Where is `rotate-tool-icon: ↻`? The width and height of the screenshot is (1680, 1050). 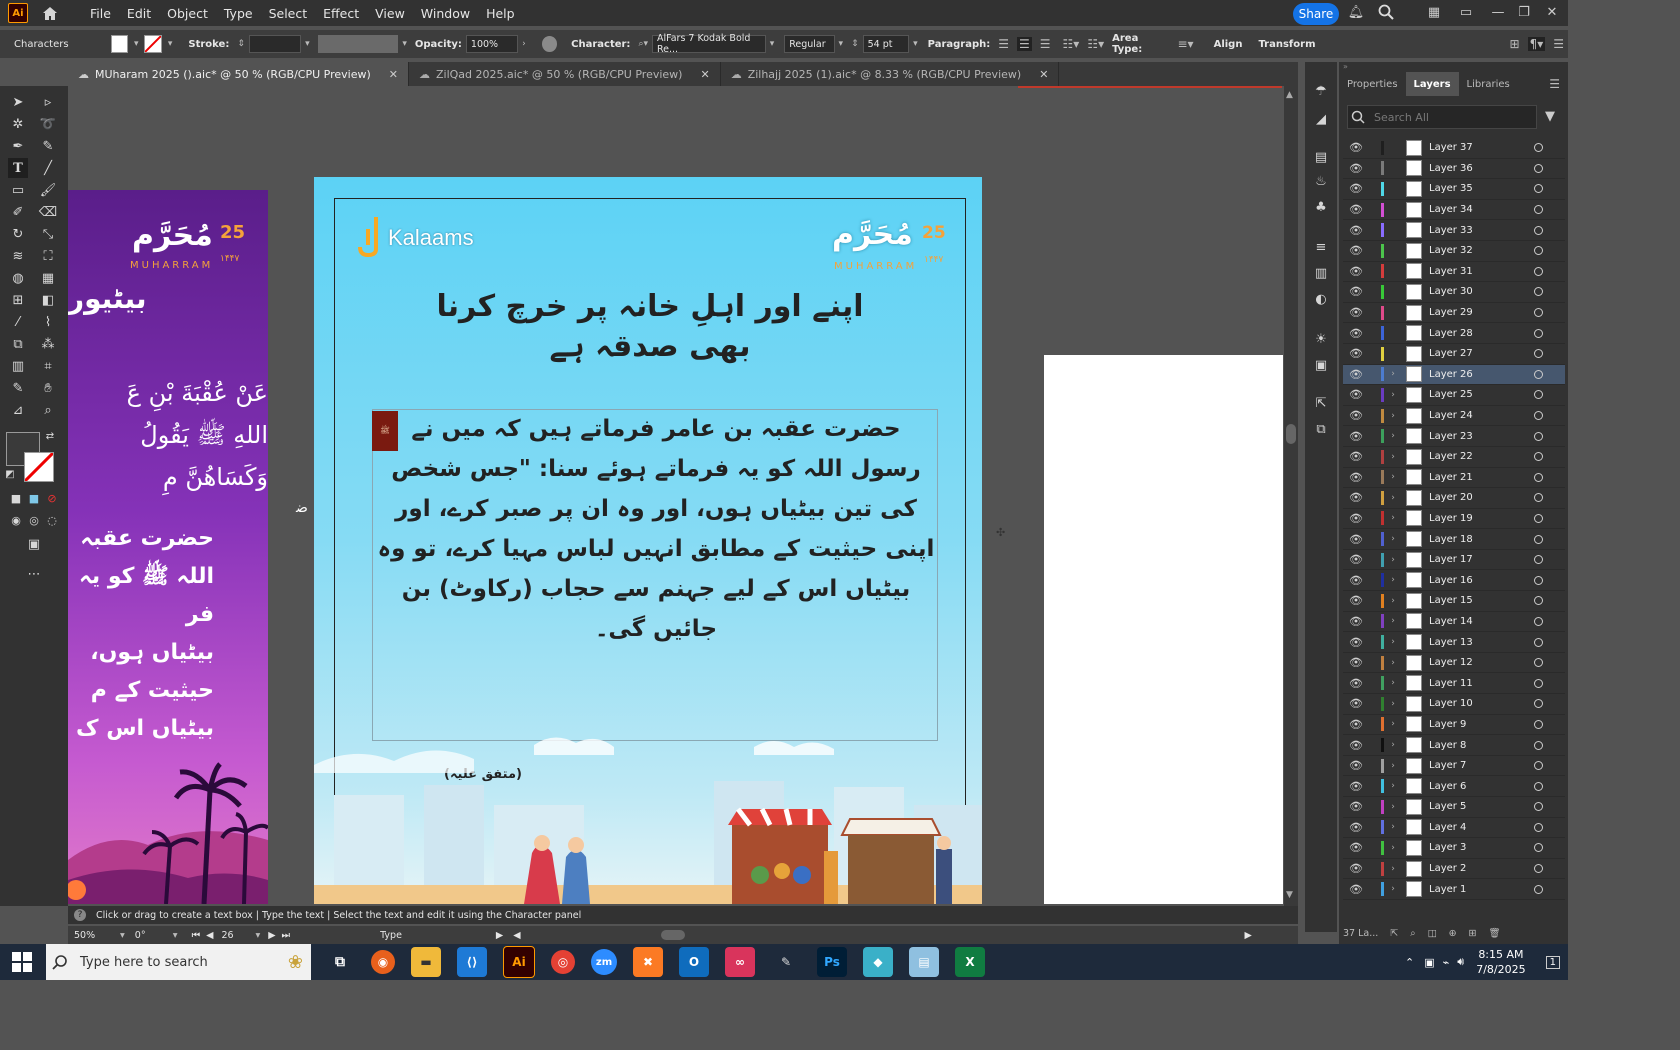 rotate-tool-icon: ↻ is located at coordinates (18, 234).